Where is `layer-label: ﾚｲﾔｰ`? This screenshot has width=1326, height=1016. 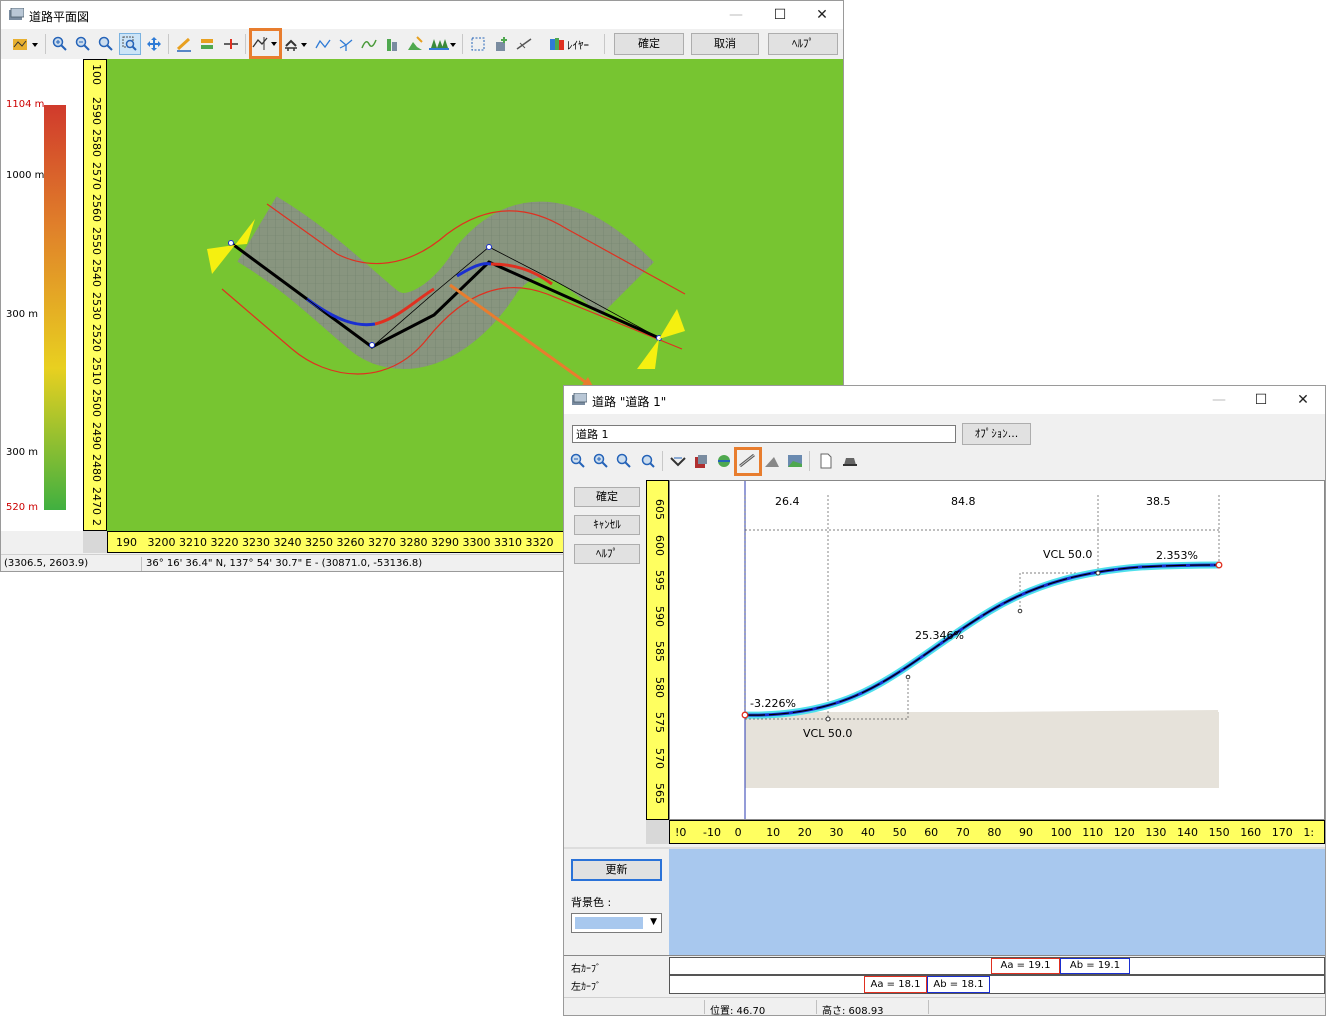
layer-label: ﾚｲﾔｰ is located at coordinates (578, 45).